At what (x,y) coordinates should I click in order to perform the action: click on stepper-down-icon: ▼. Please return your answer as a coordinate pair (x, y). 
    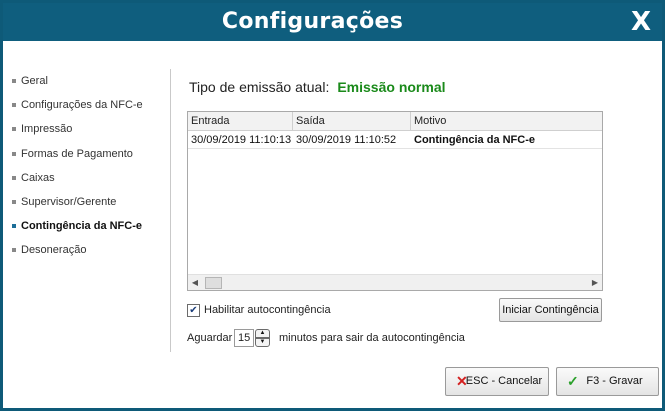
    Looking at the image, I should click on (262, 342).